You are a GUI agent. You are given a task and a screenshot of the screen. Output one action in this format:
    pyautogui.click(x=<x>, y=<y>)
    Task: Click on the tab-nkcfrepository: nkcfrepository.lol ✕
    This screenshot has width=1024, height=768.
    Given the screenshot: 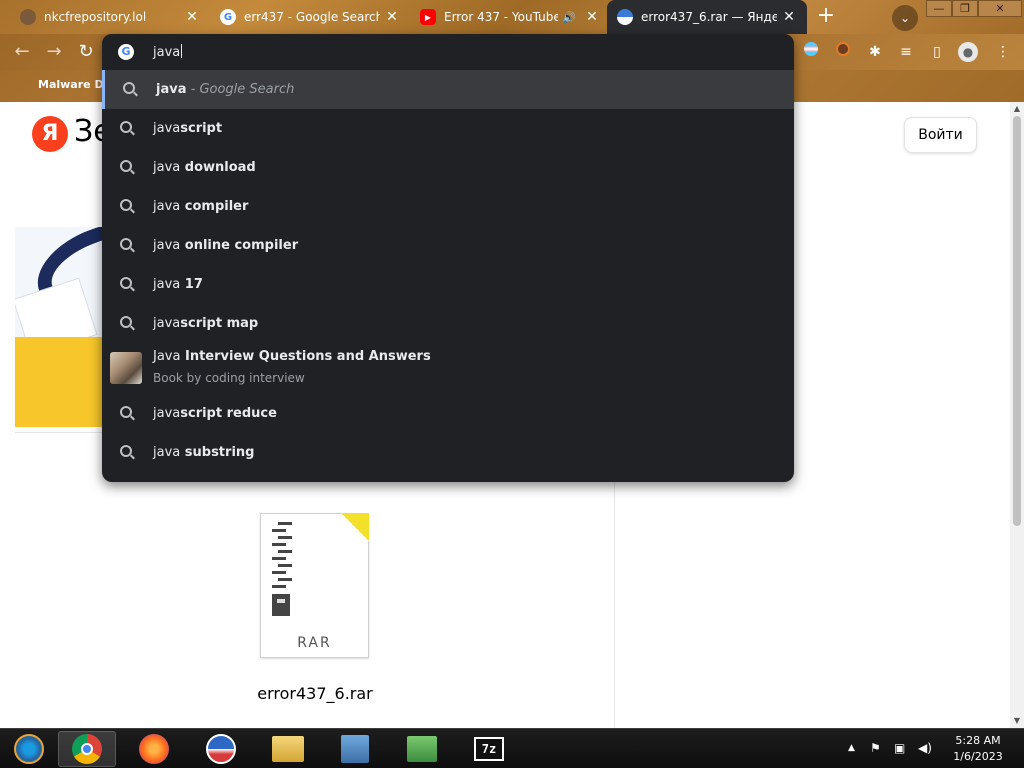 What is the action you would take?
    pyautogui.click(x=110, y=17)
    